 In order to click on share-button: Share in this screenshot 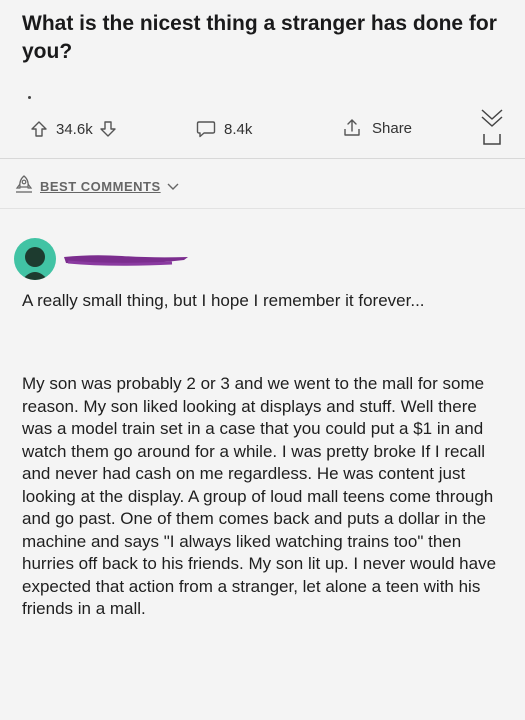, I will do `click(377, 128)`.